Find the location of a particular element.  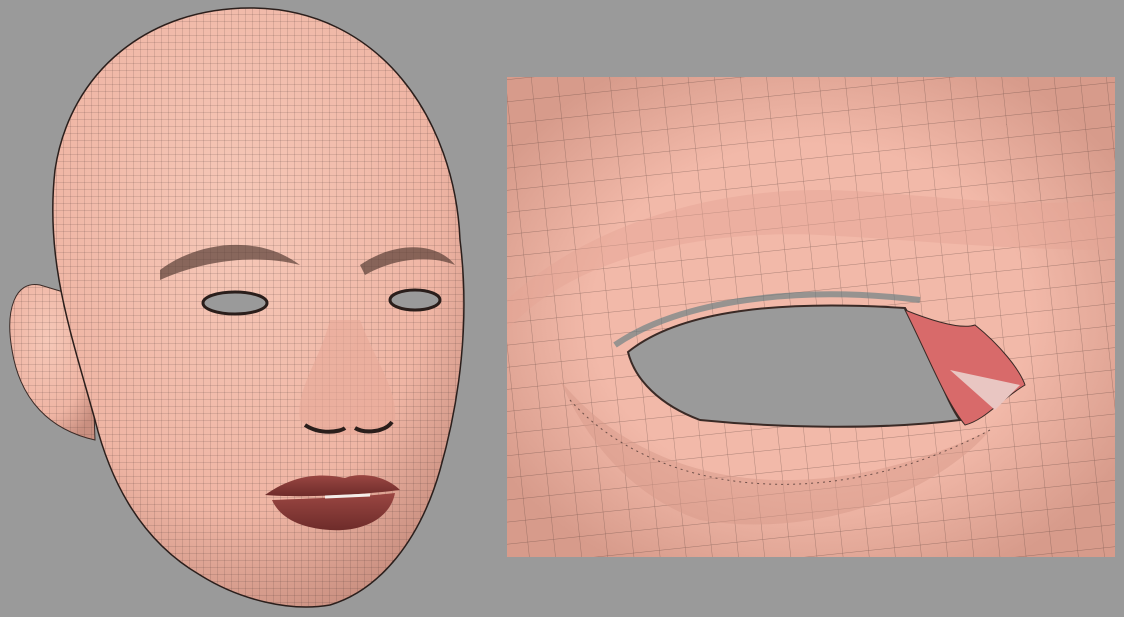

right-eye-hole is located at coordinates (415, 300).